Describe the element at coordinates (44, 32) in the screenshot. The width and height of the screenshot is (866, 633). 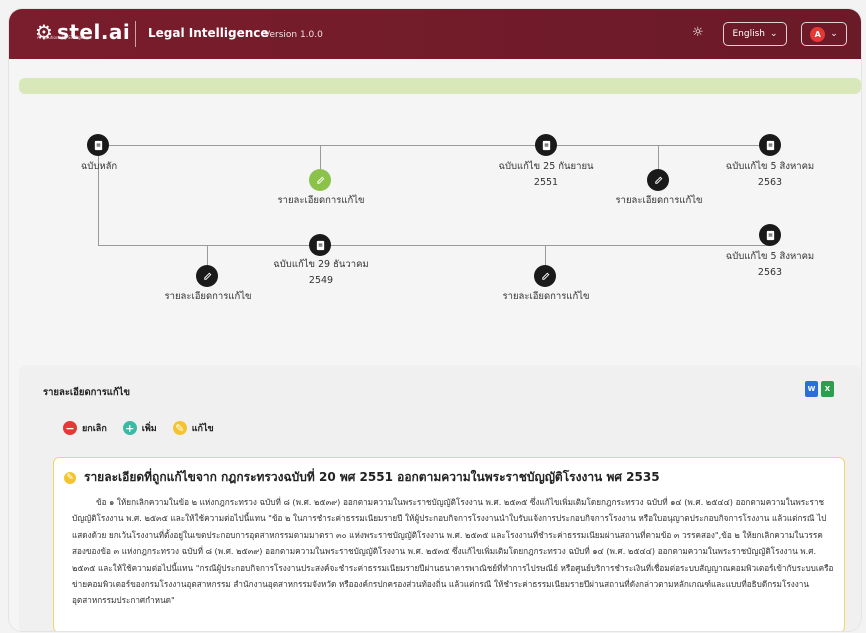
I see `logo-gear-icon: ⚙` at that location.